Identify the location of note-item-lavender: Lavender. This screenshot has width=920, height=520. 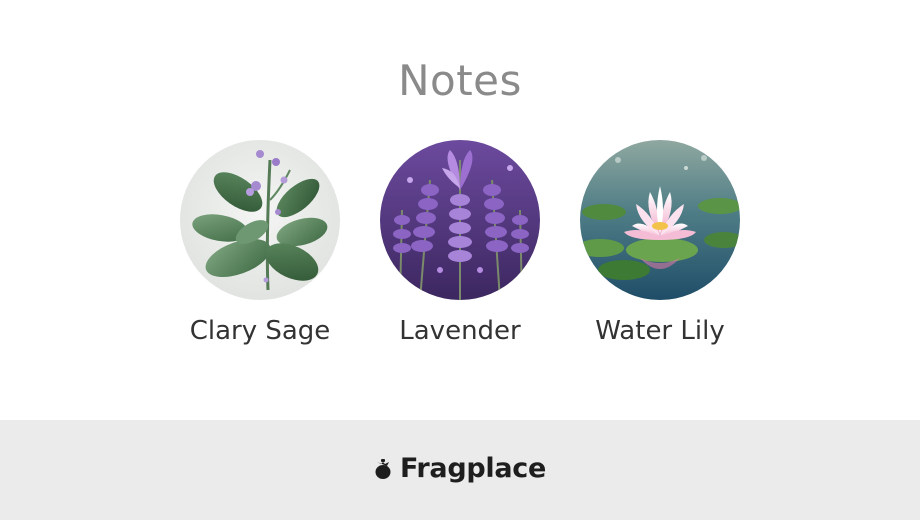
(460, 244).